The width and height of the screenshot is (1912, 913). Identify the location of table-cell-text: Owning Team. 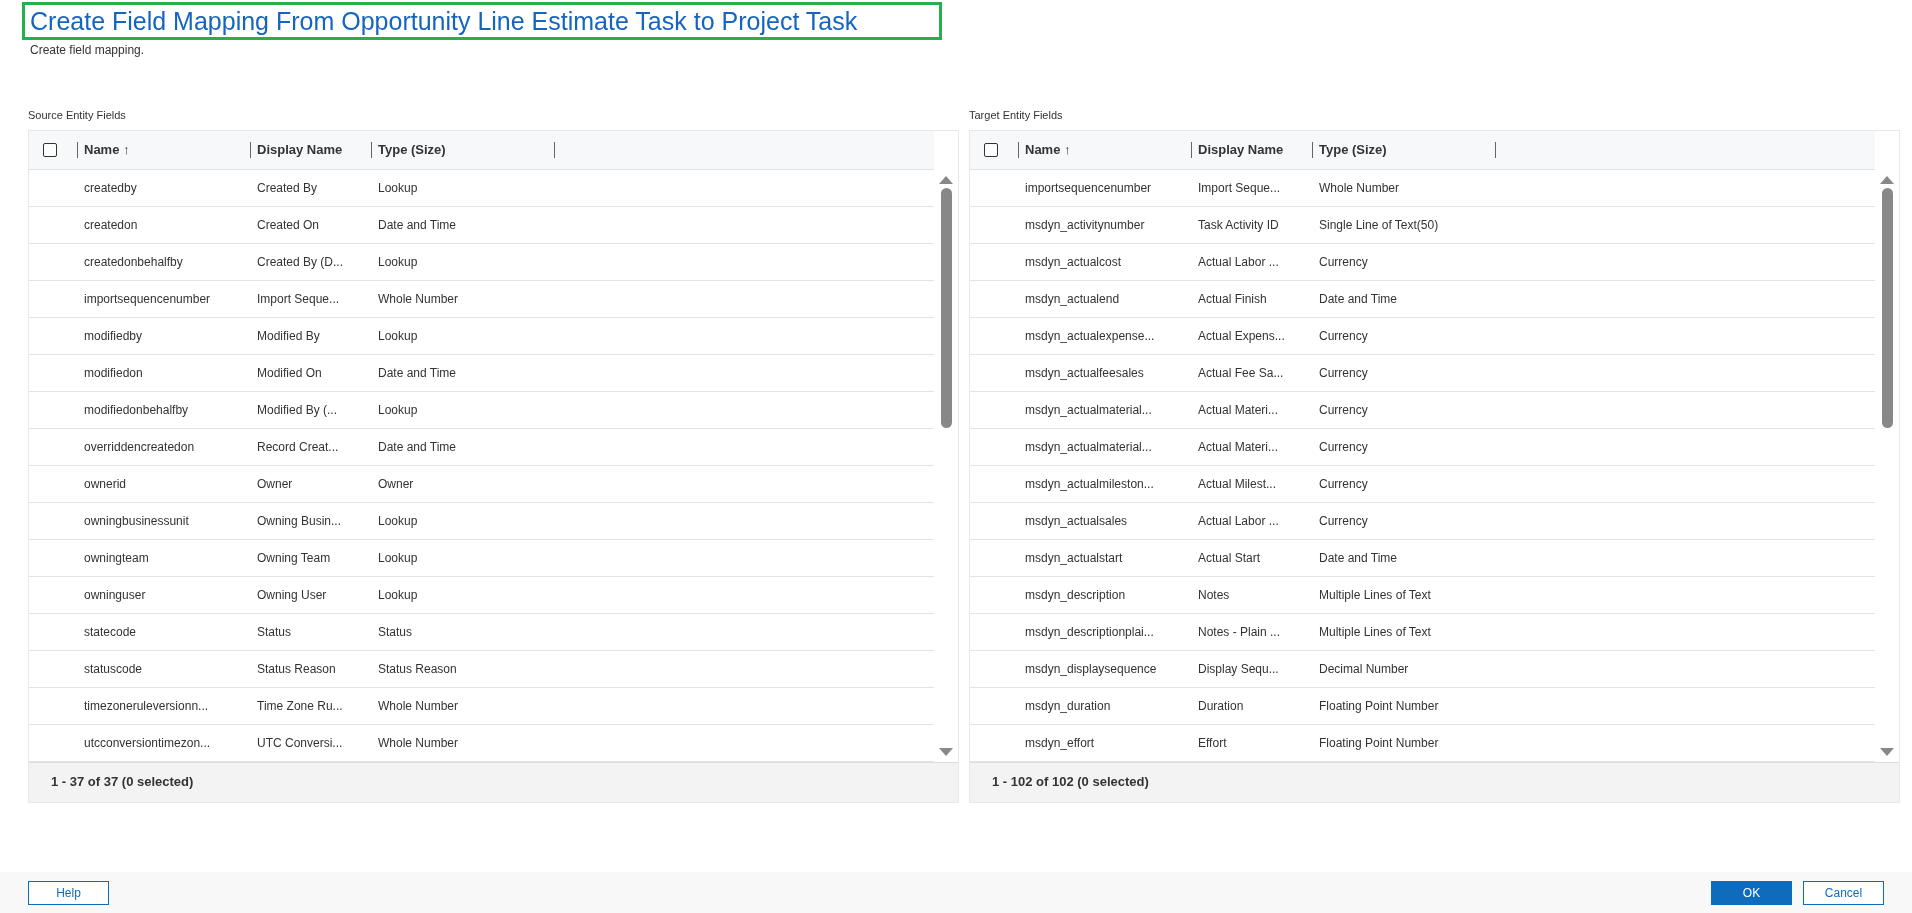
(294, 558).